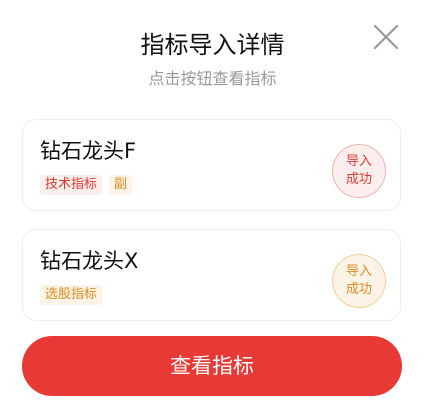 The width and height of the screenshot is (425, 420). Describe the element at coordinates (212, 45) in the screenshot. I see `dialog-title: 指标导入详情` at that location.